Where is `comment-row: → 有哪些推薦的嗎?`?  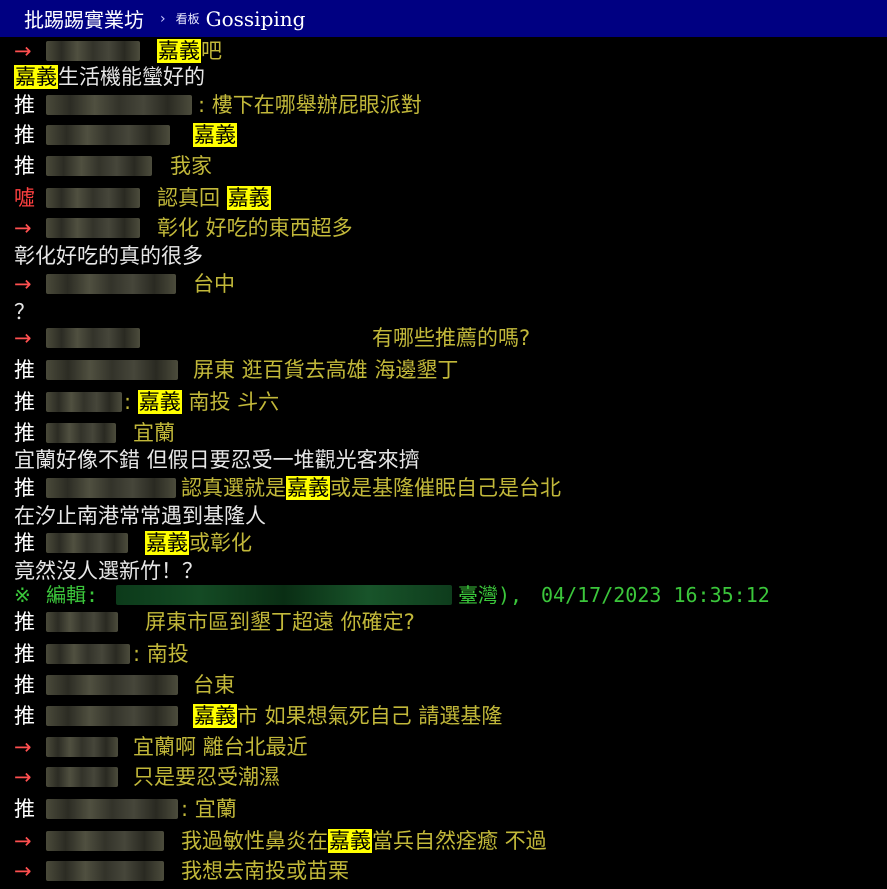 comment-row: → 有哪些推薦的嗎? is located at coordinates (443, 338).